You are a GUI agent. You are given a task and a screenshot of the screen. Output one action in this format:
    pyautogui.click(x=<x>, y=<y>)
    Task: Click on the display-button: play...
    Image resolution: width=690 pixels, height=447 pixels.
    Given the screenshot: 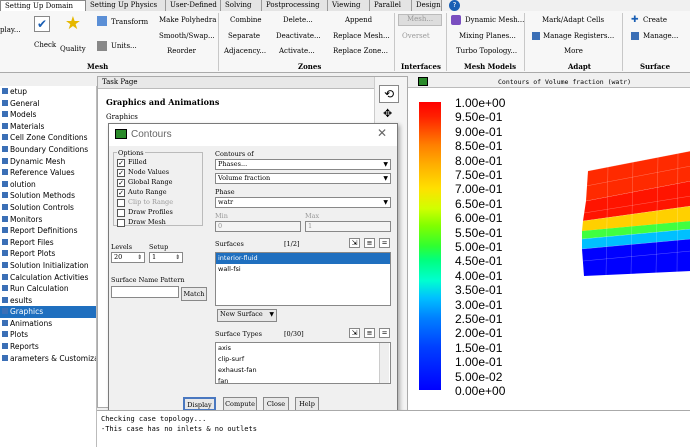 What is the action you would take?
    pyautogui.click(x=10, y=30)
    